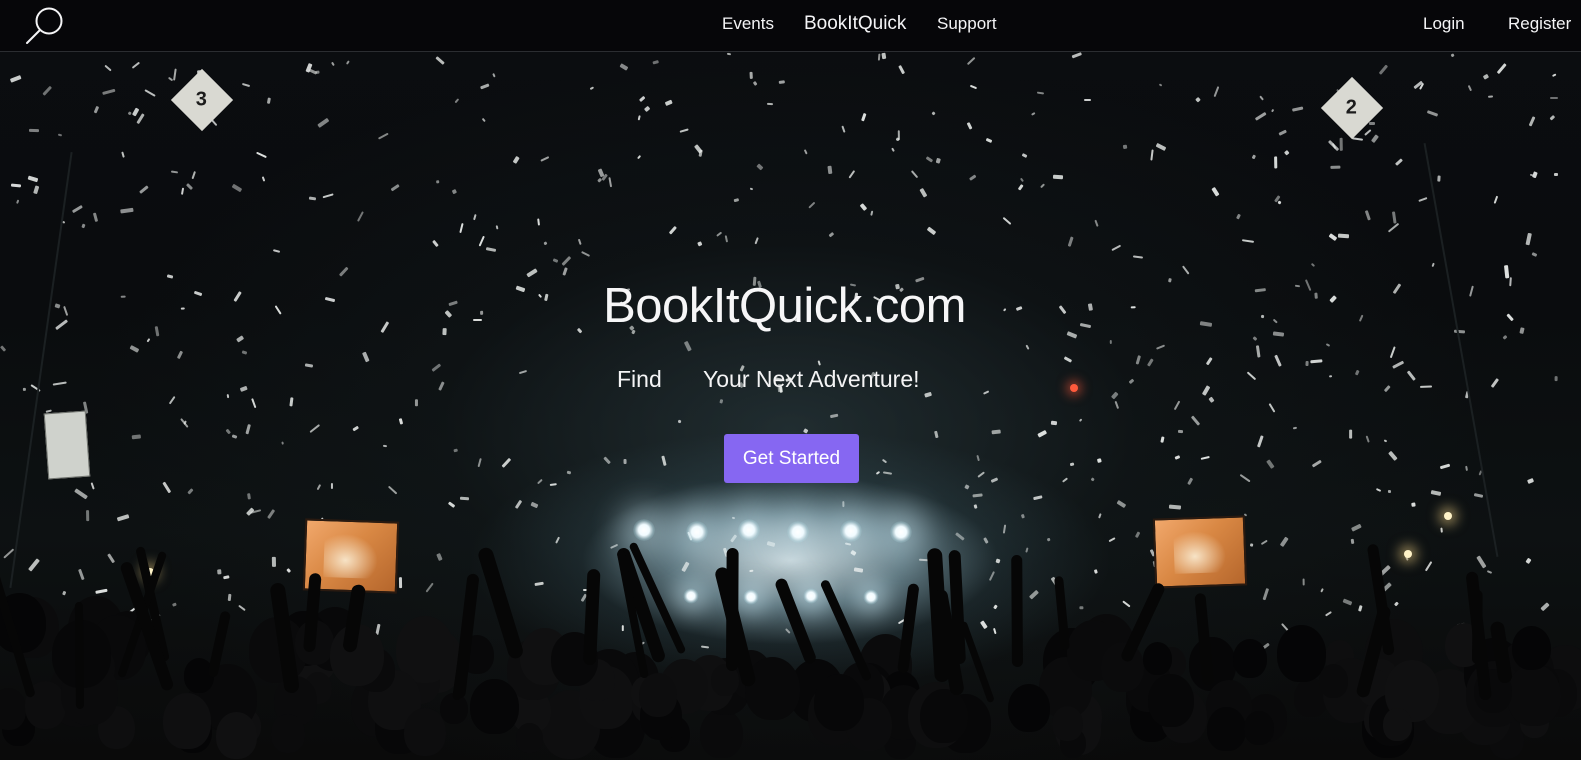 The image size is (1581, 760). I want to click on nav-link-support: Support, so click(967, 24).